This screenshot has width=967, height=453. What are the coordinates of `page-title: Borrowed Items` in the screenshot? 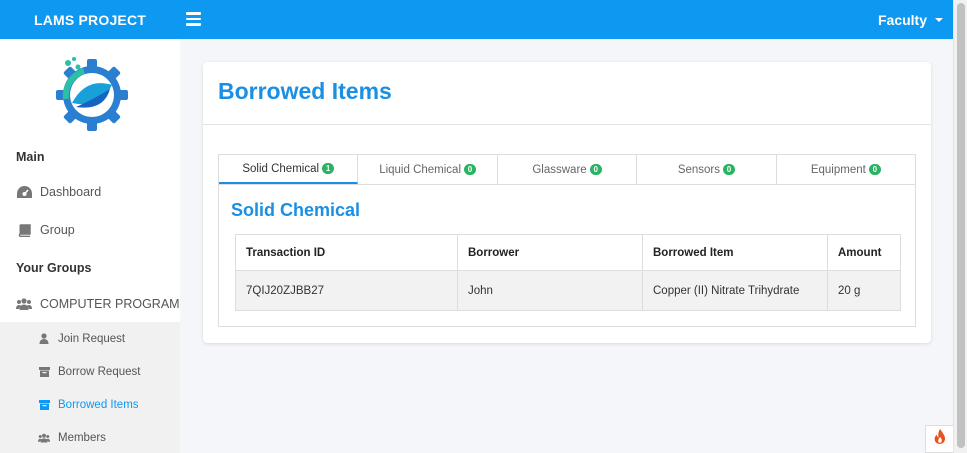 It's located at (305, 91).